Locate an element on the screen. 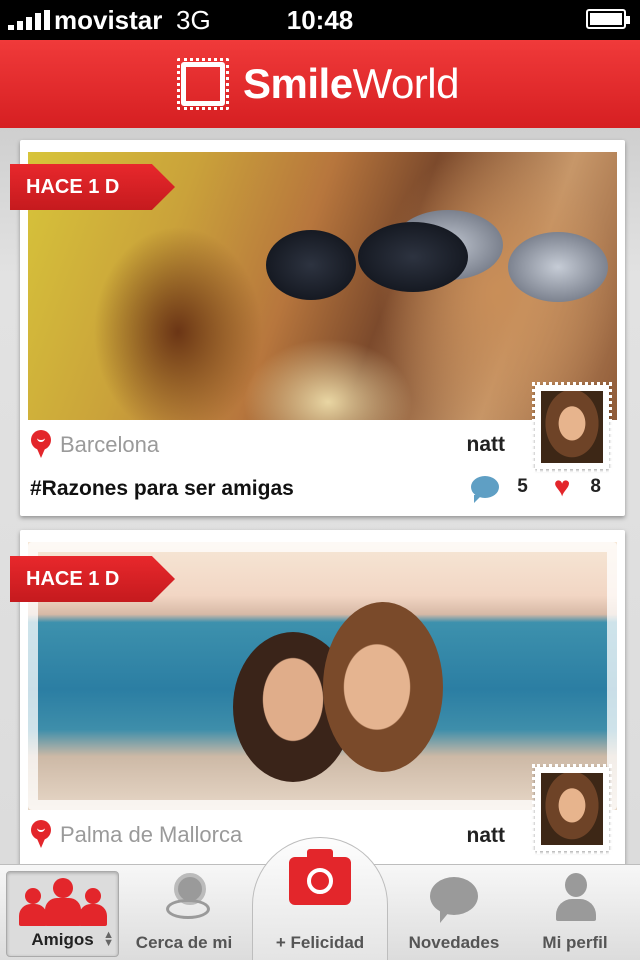 Image resolution: width=640 pixels, height=960 pixels. profile-icon is located at coordinates (576, 897).